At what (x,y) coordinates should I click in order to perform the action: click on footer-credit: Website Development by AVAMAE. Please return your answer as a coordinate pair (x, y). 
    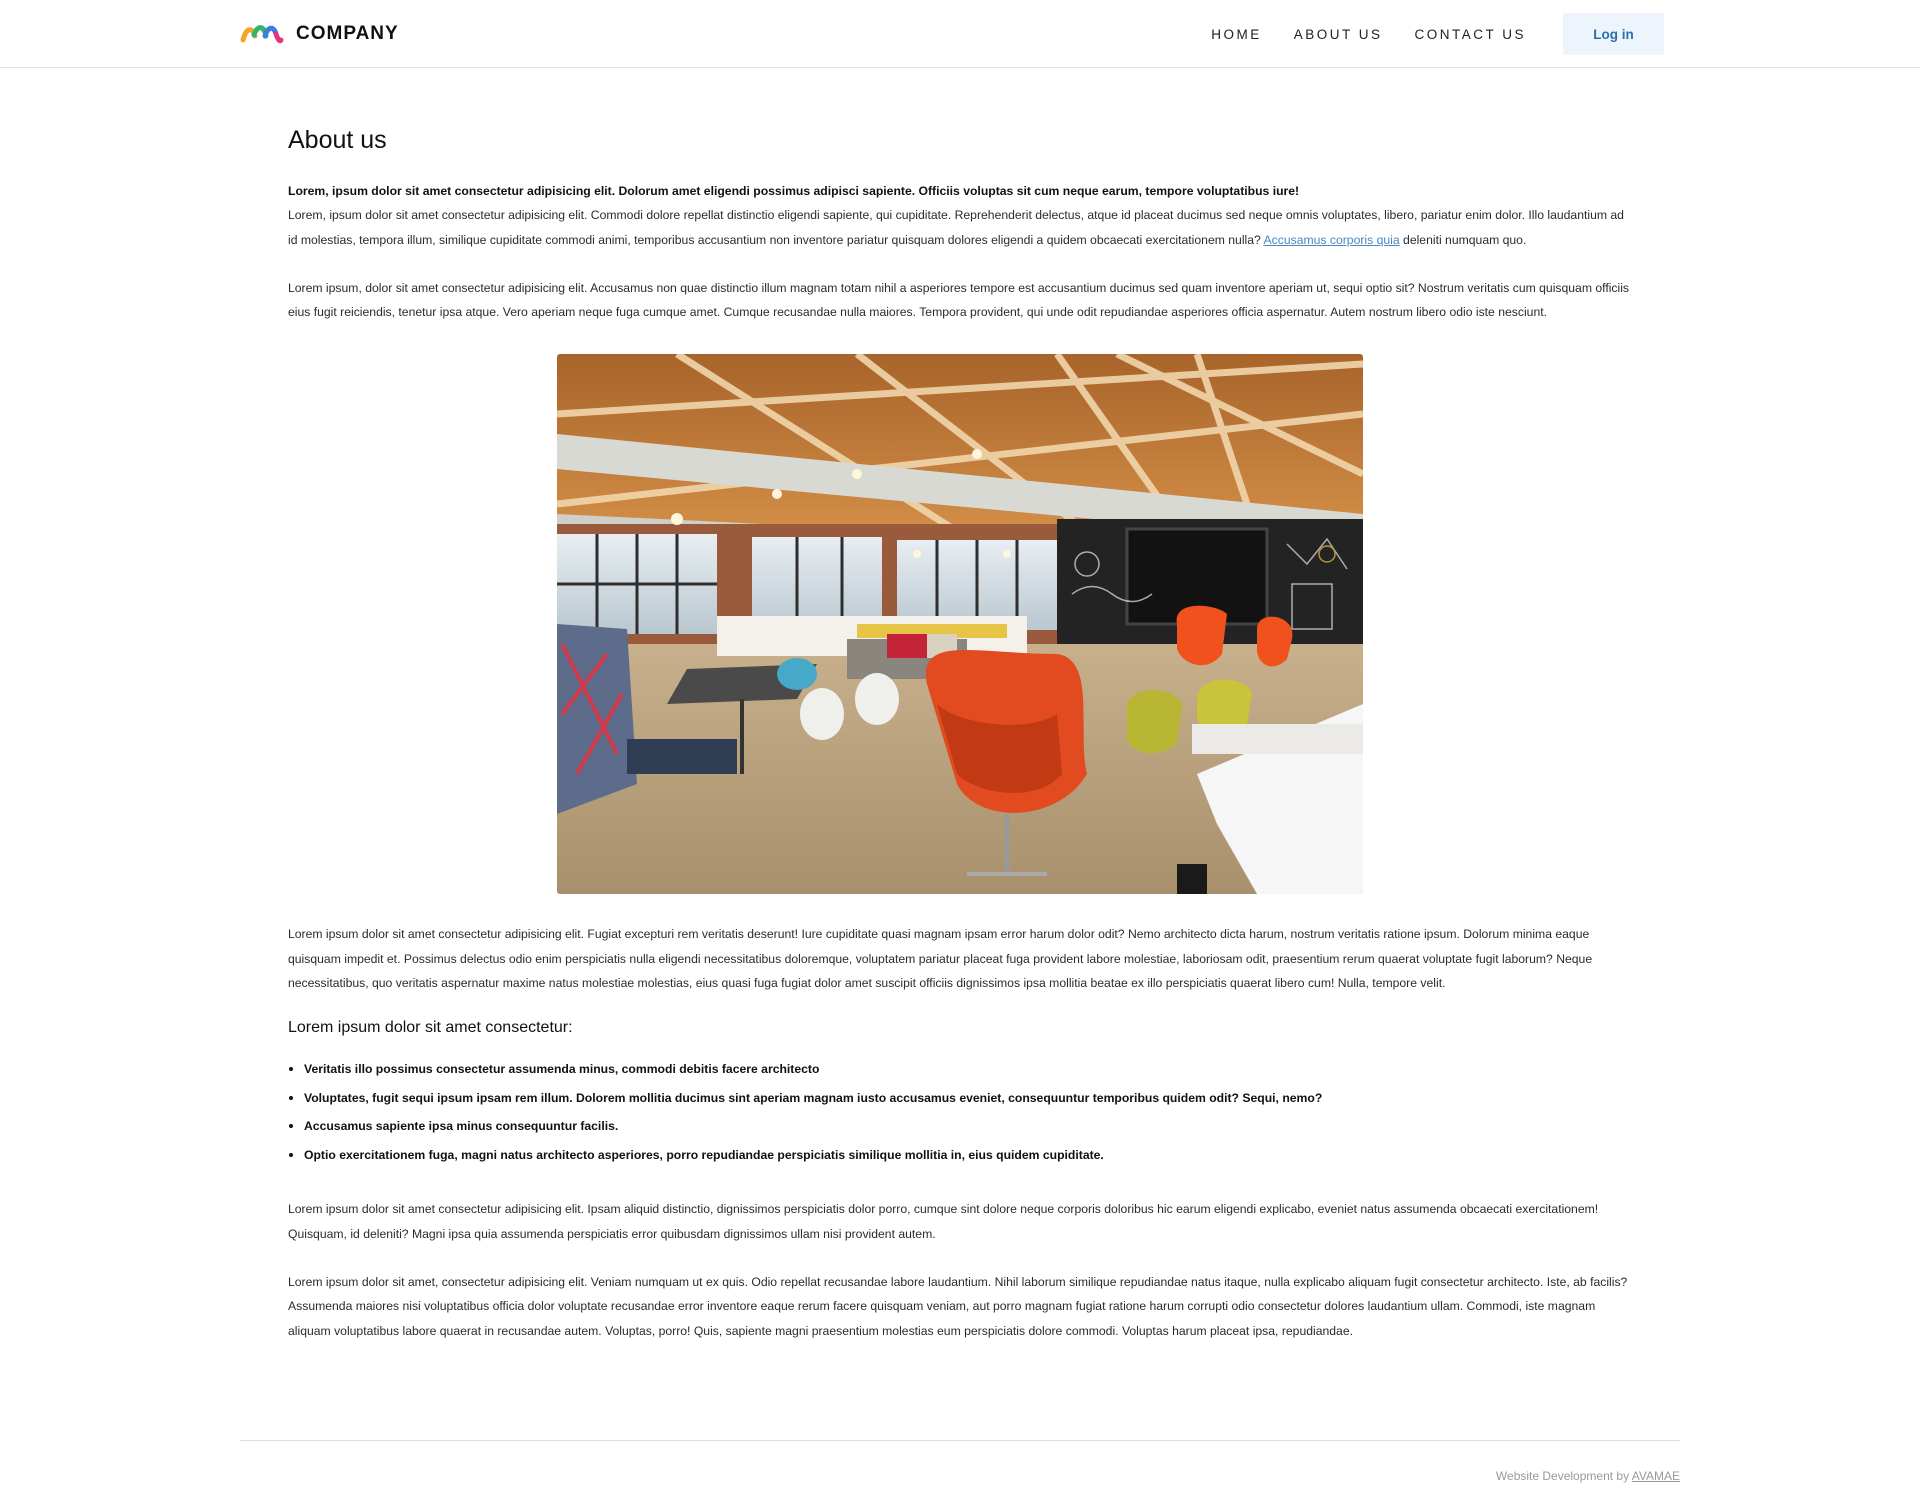
    Looking at the image, I should click on (1588, 1476).